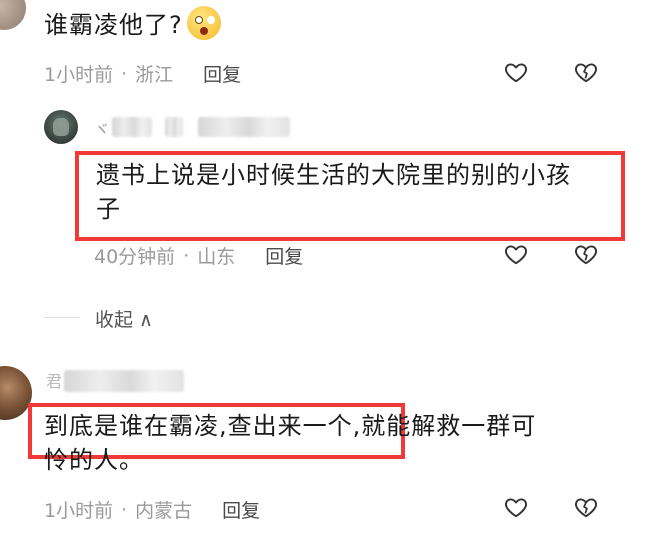  I want to click on comment-meta: 40分钟前 · 山东 回复, so click(198, 255).